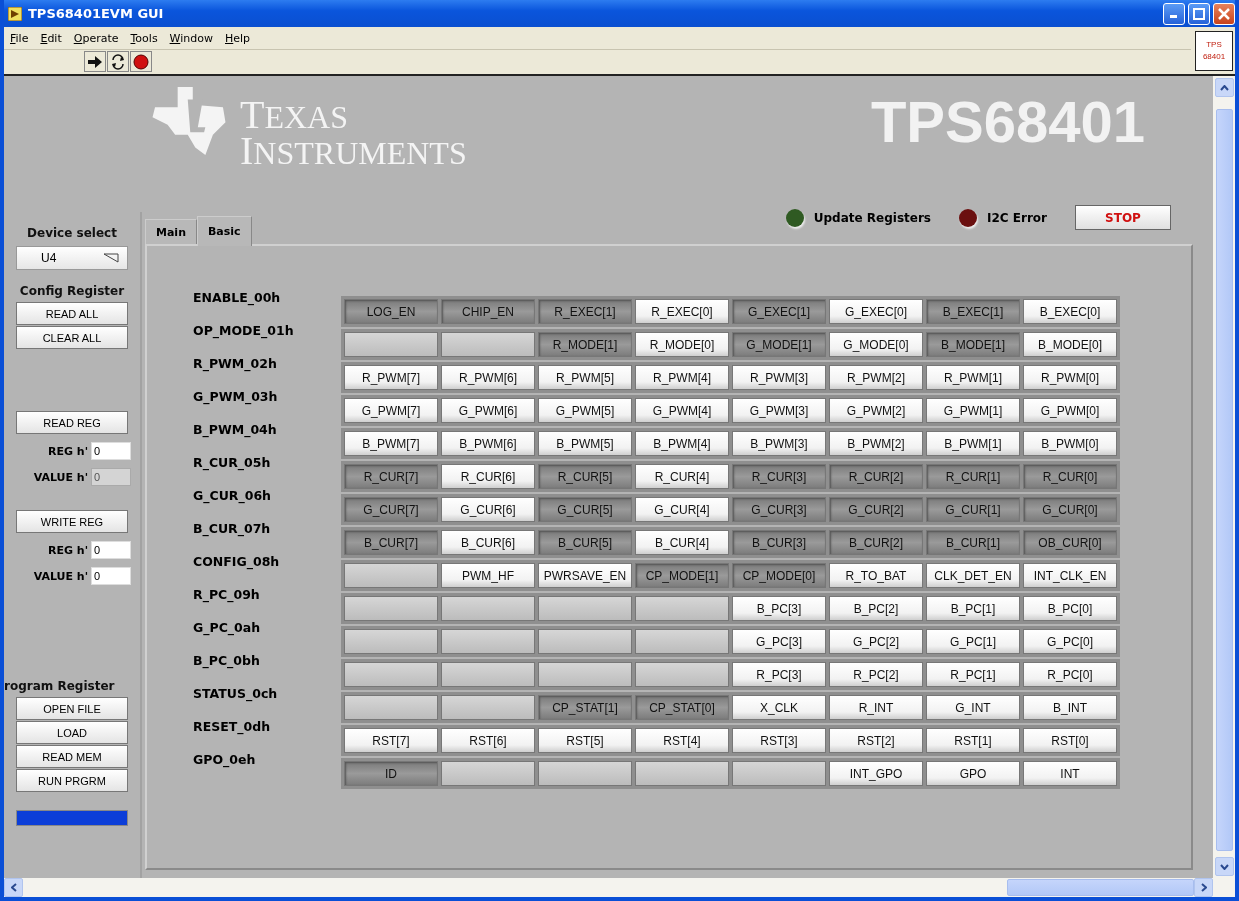  Describe the element at coordinates (585, 410) in the screenshot. I see `bit-toggle: G_PWM[5]` at that location.